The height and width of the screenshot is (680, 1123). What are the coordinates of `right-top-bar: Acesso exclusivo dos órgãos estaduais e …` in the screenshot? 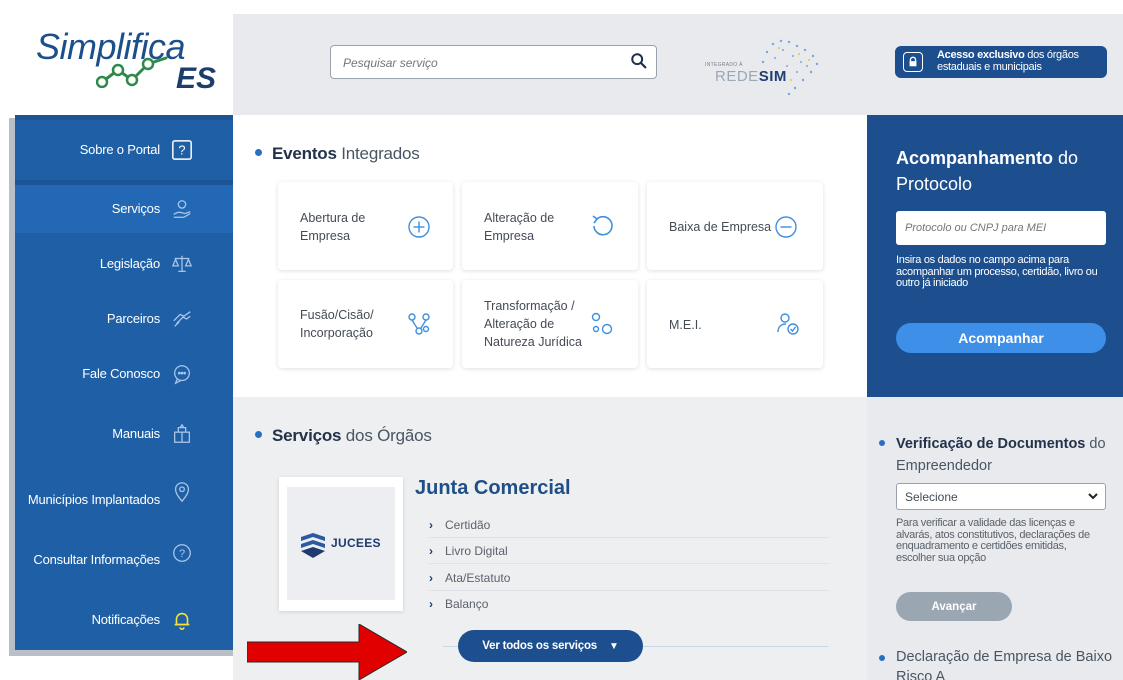 It's located at (995, 64).